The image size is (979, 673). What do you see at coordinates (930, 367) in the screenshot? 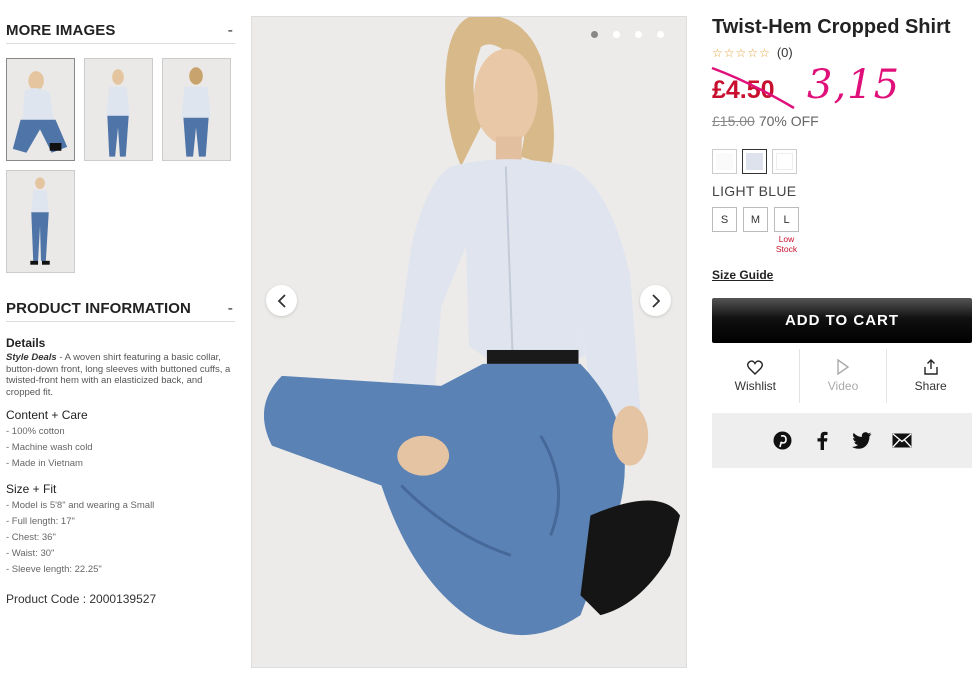
I see `share-icon` at bounding box center [930, 367].